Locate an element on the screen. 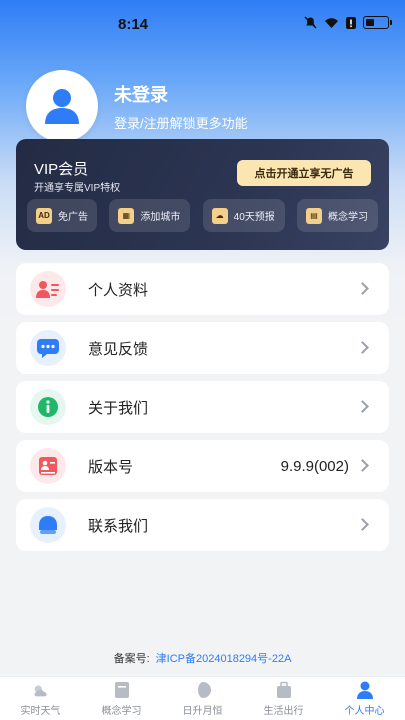 This screenshot has height=720, width=405. status-time: 8:14 is located at coordinates (133, 24).